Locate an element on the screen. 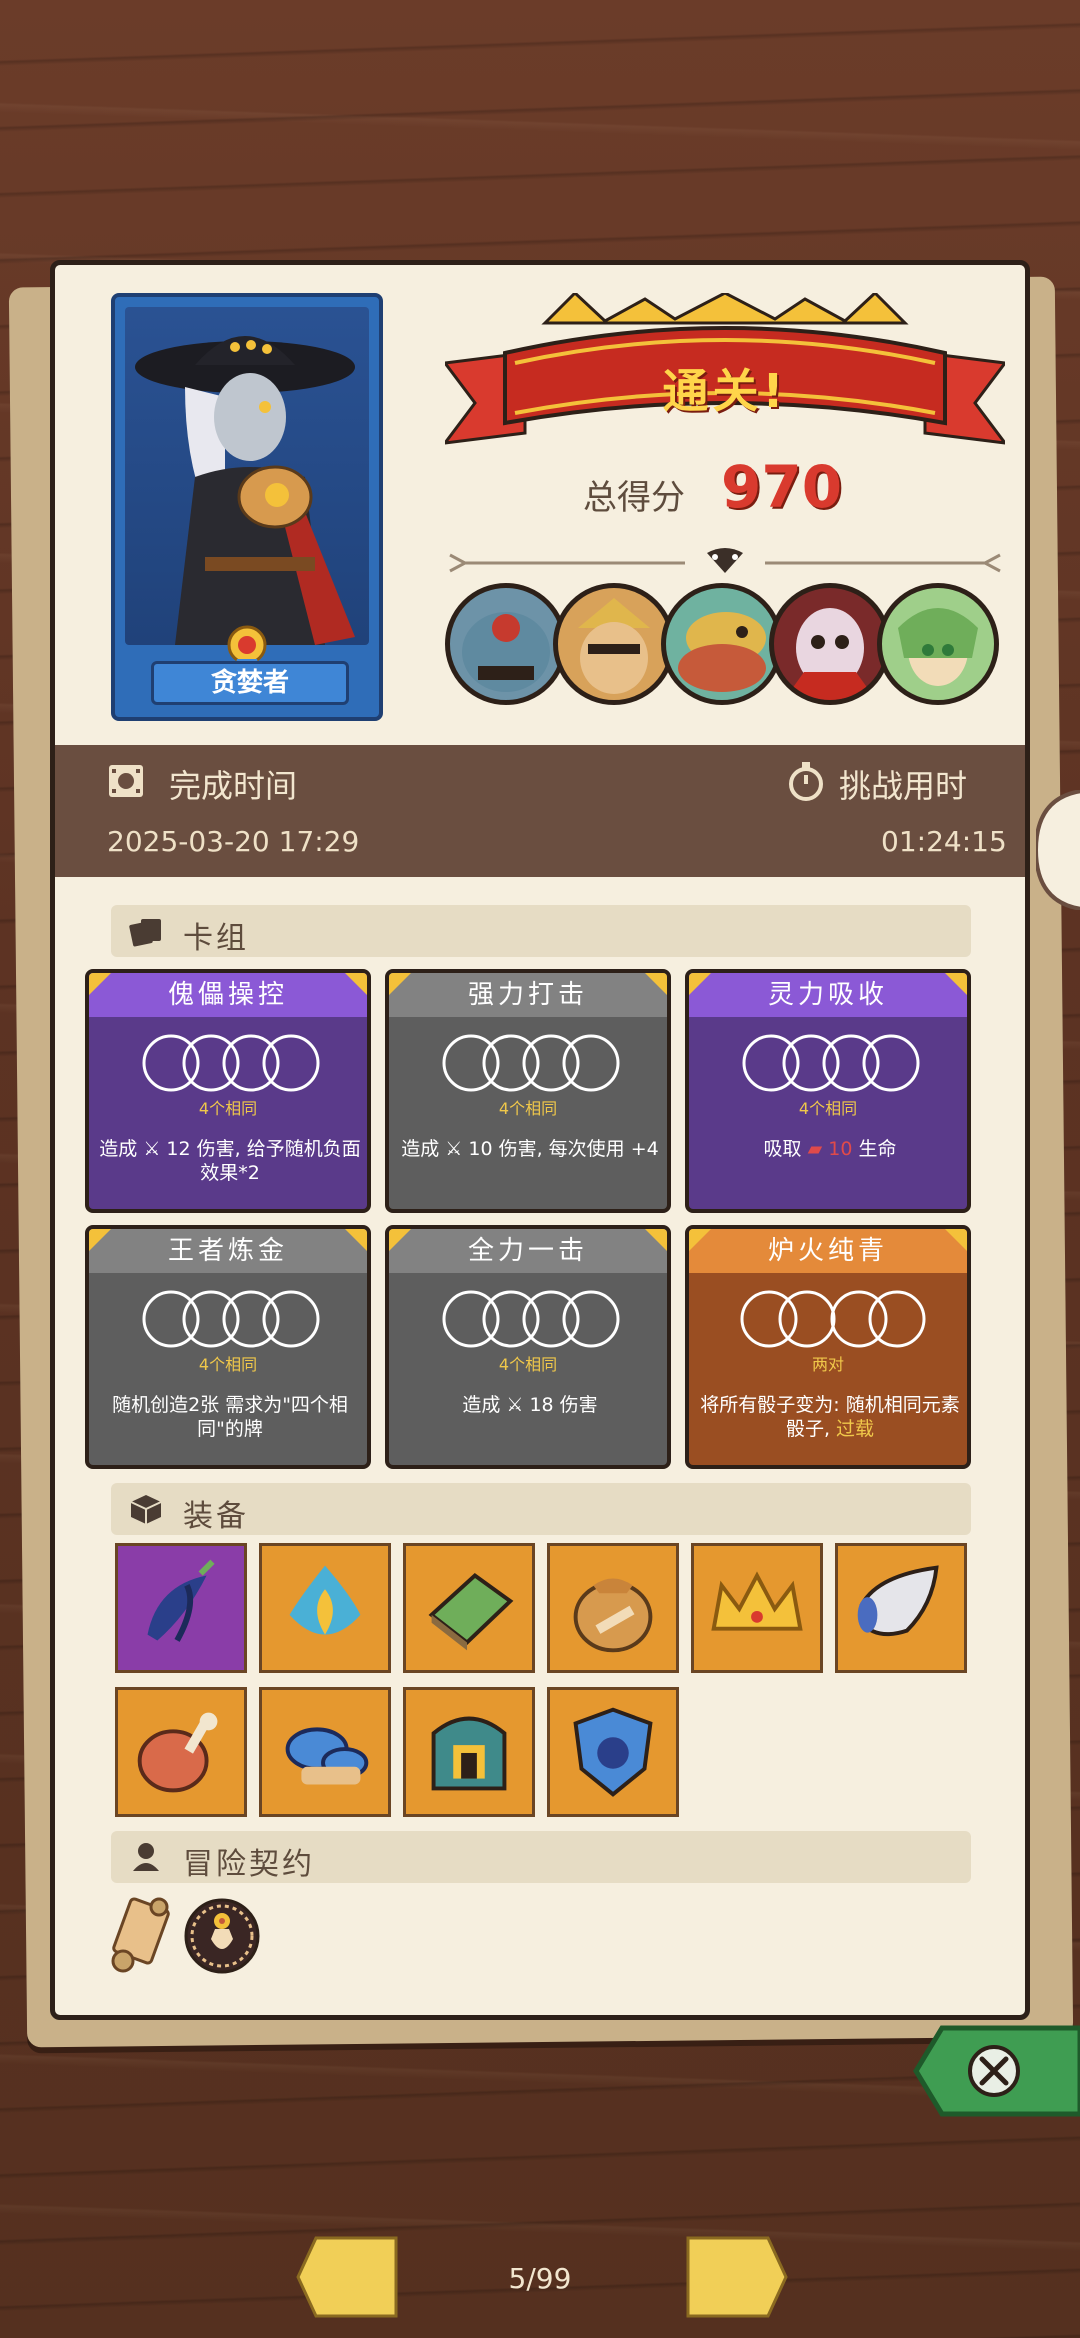  card-desc-verb: 吸取 is located at coordinates (785, 1149).